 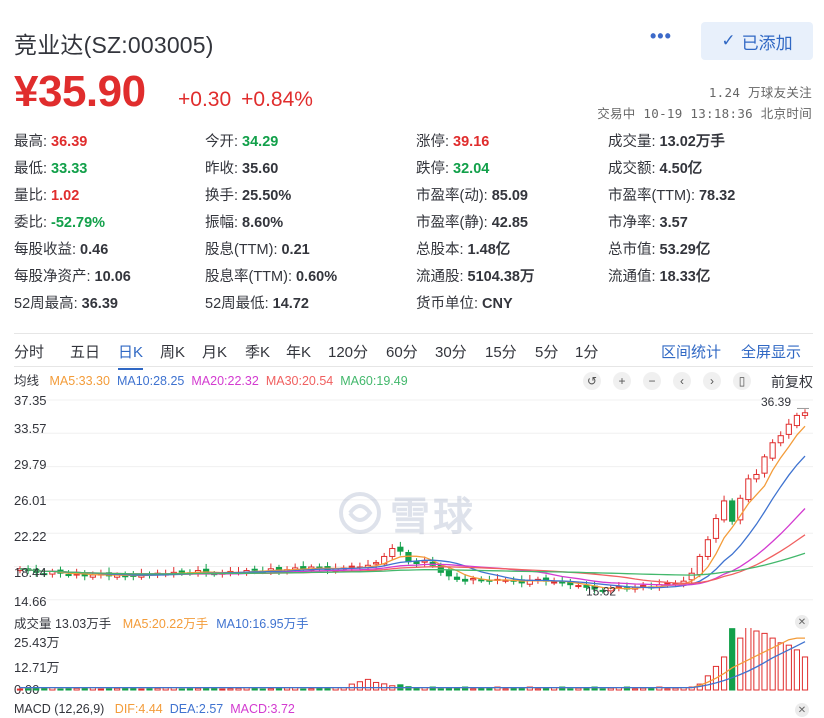 What do you see at coordinates (685, 277) in the screenshot?
I see `stat-value: 18.33亿` at bounding box center [685, 277].